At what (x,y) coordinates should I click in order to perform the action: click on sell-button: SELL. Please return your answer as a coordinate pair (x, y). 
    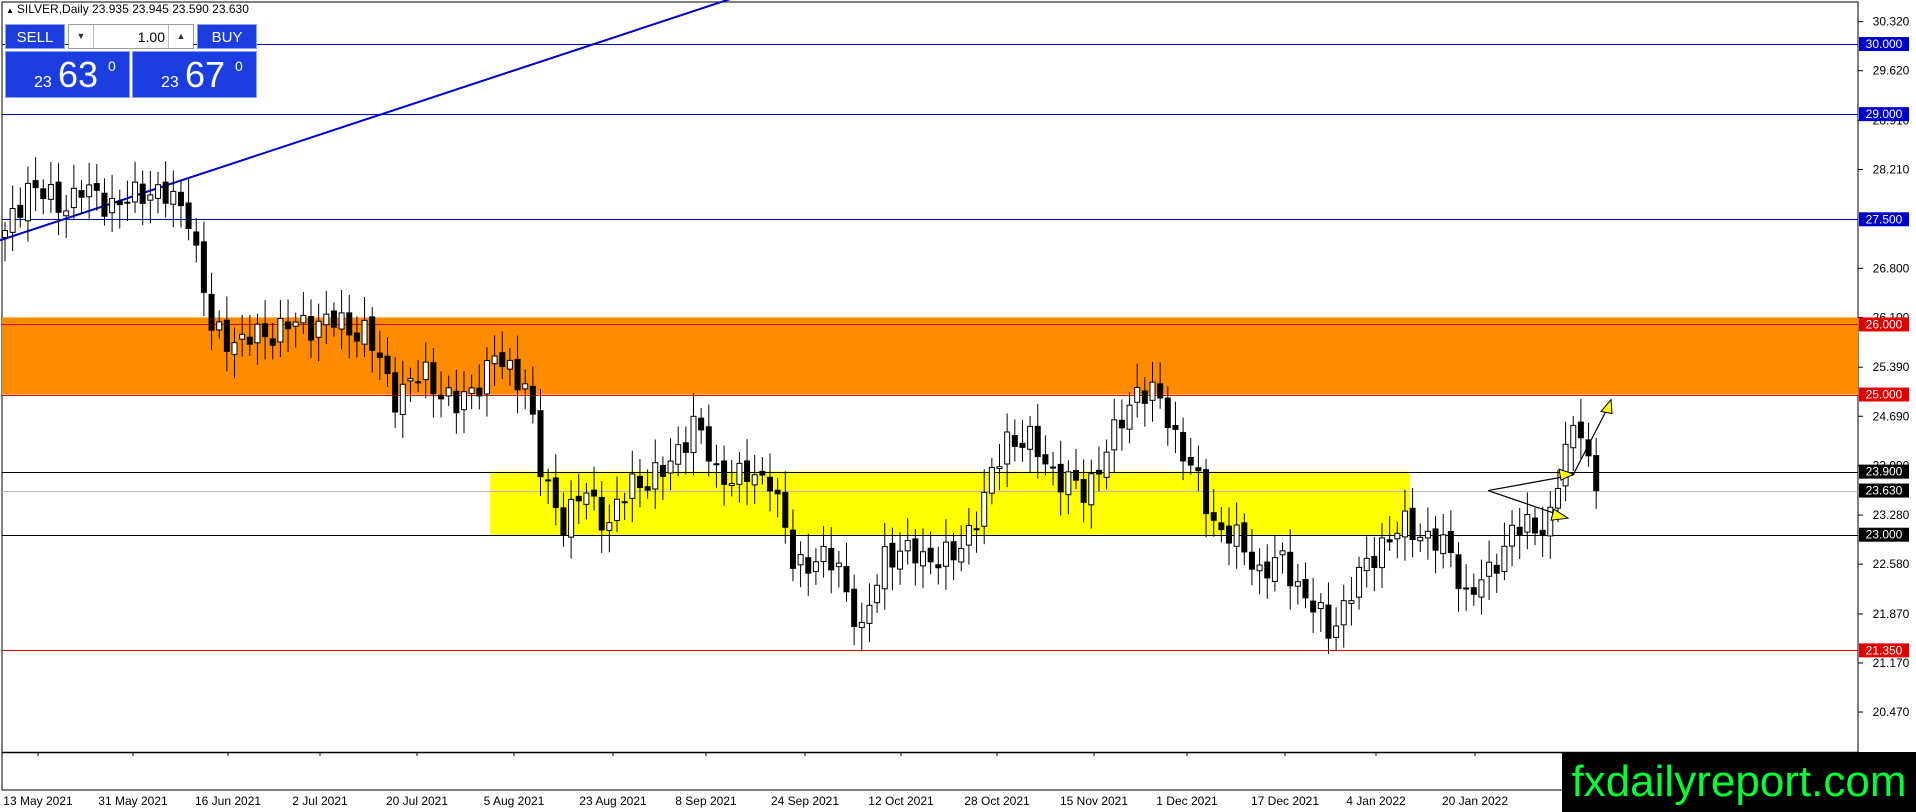
    Looking at the image, I should click on (35, 36).